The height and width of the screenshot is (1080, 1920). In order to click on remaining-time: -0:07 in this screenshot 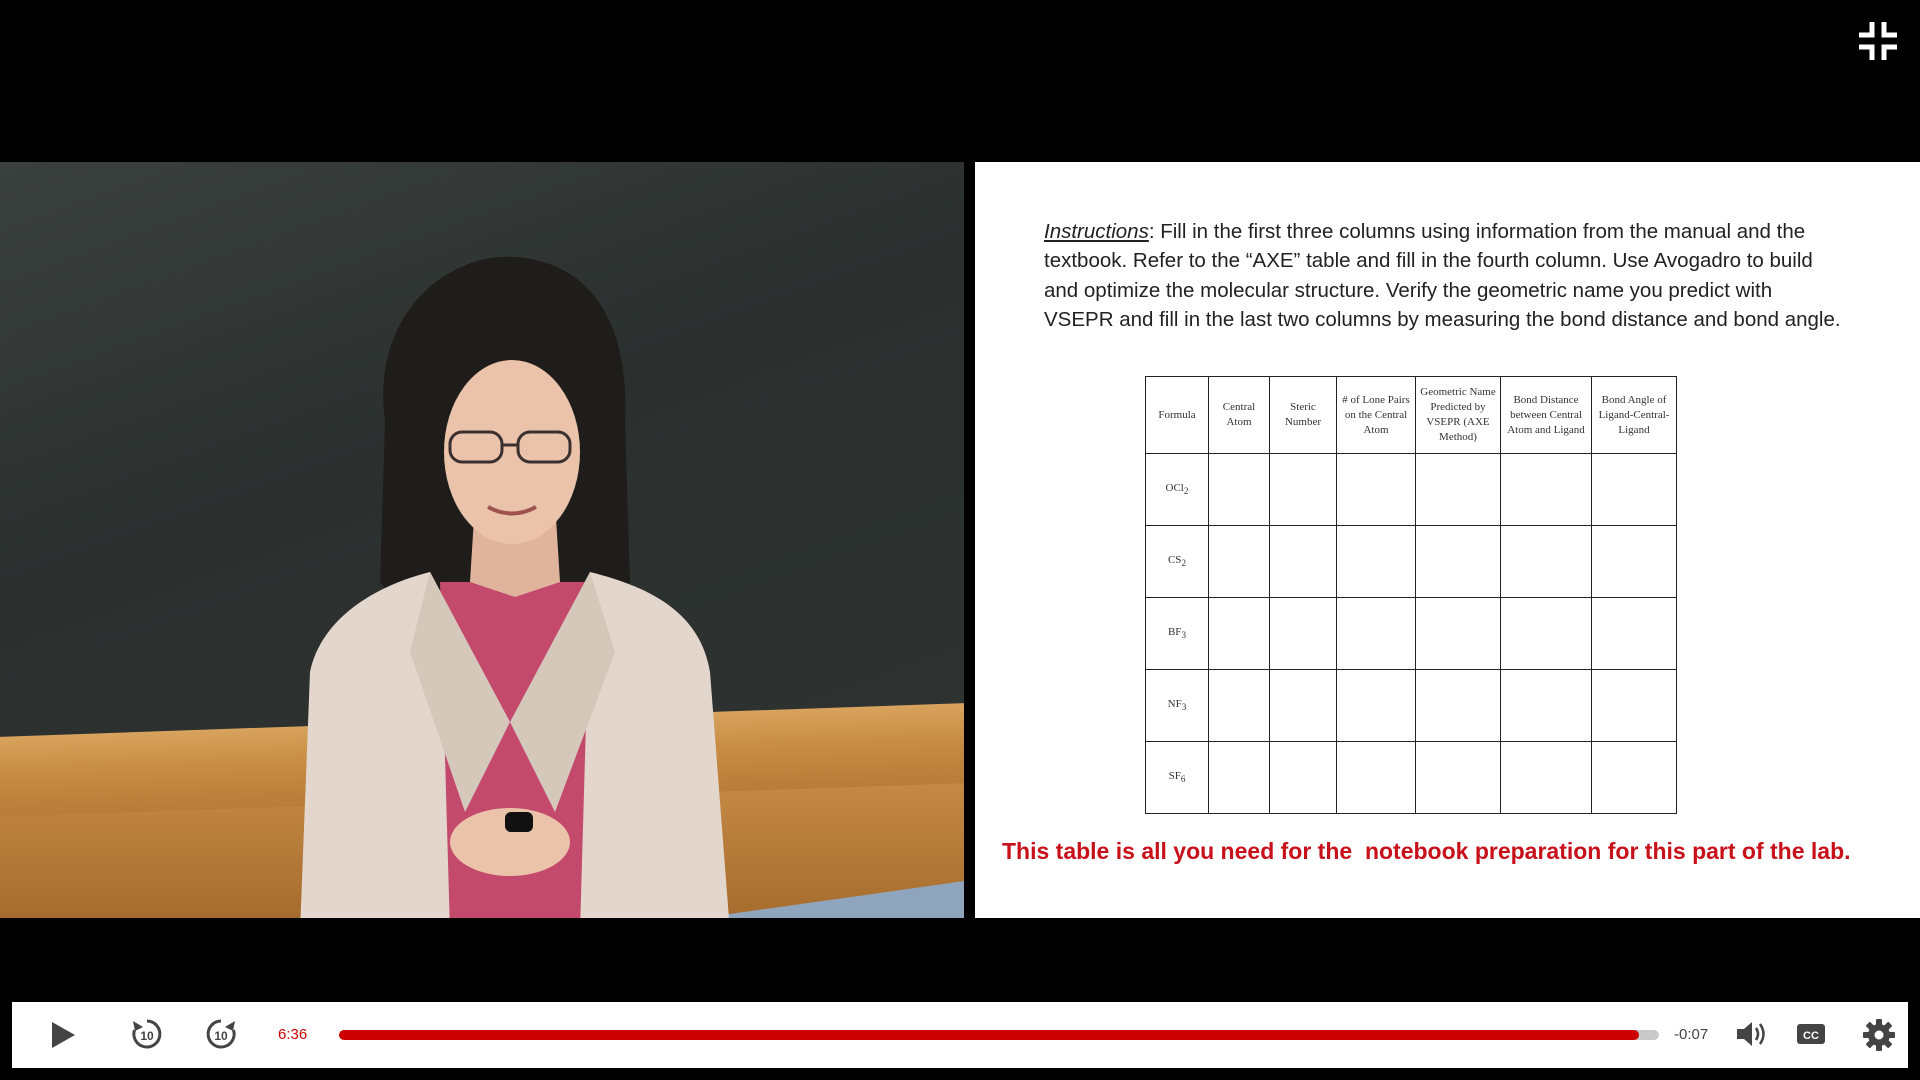, I will do `click(1691, 1034)`.